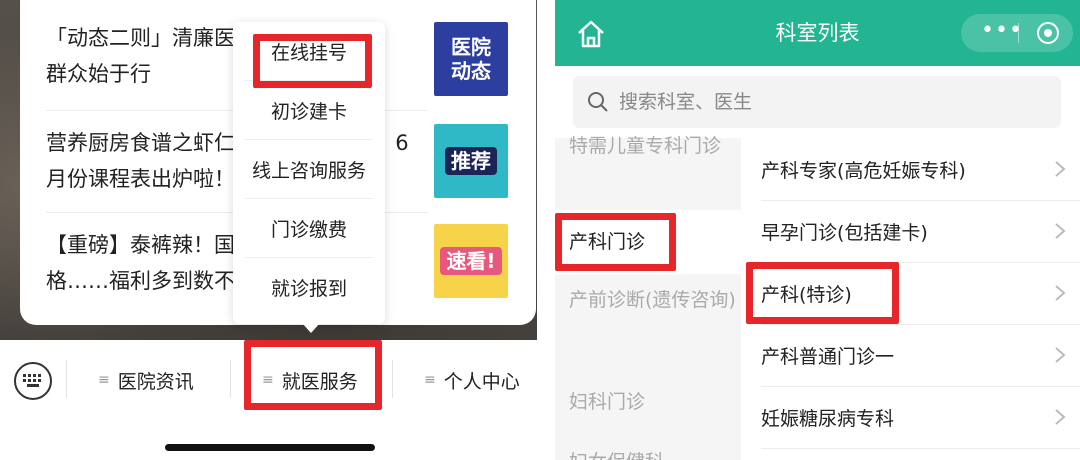  I want to click on menu-item-first-visit-card: 初诊建卡, so click(309, 110).